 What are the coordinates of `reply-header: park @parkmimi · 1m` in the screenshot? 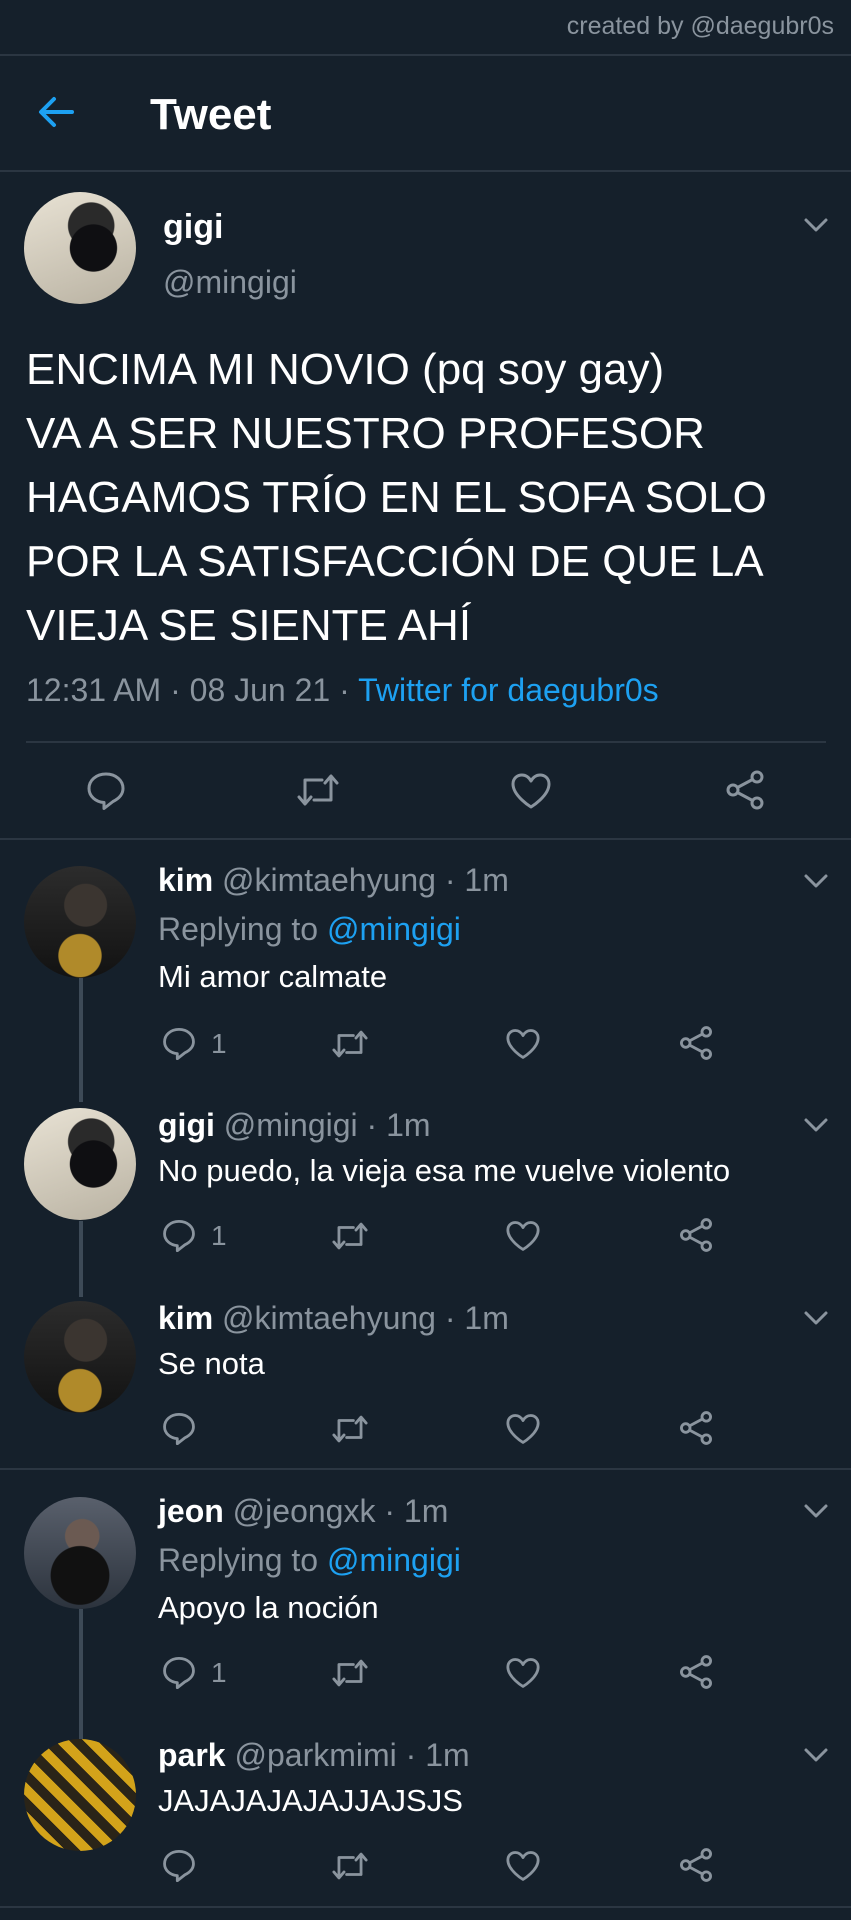 It's located at (314, 1755).